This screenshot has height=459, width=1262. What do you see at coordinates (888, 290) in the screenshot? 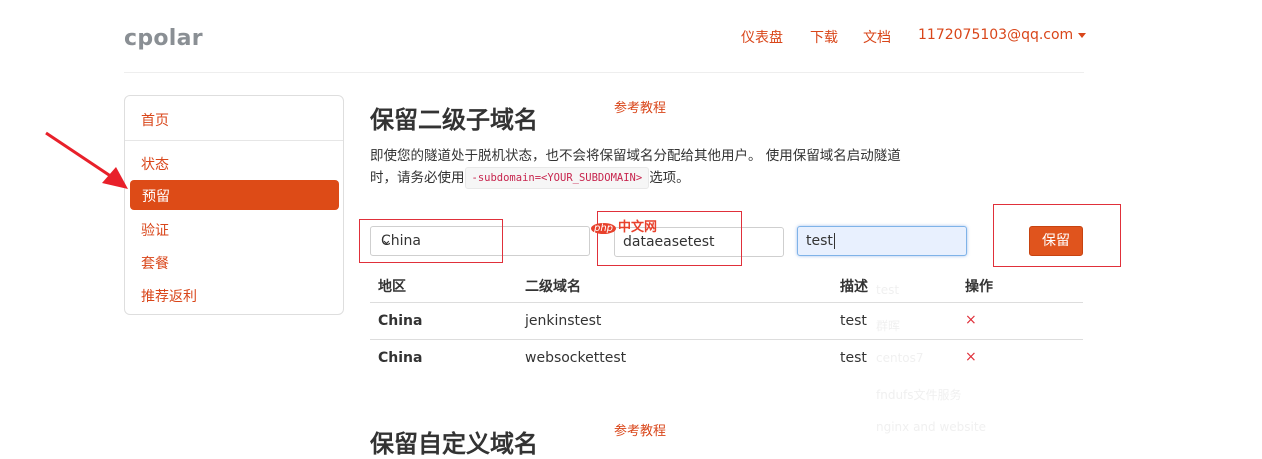
I see `ghost-suggestion: test` at bounding box center [888, 290].